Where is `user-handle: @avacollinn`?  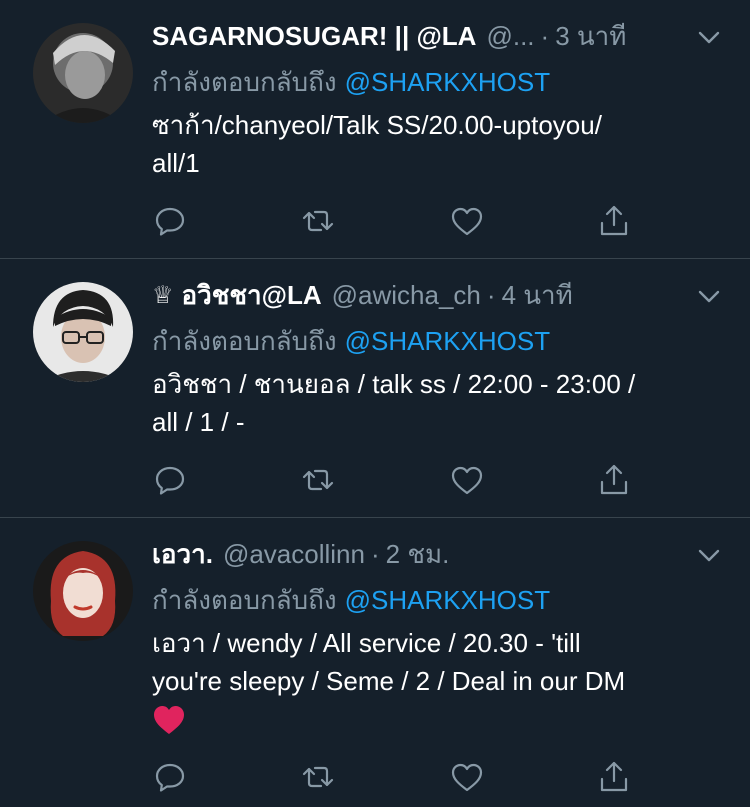 user-handle: @avacollinn is located at coordinates (294, 554).